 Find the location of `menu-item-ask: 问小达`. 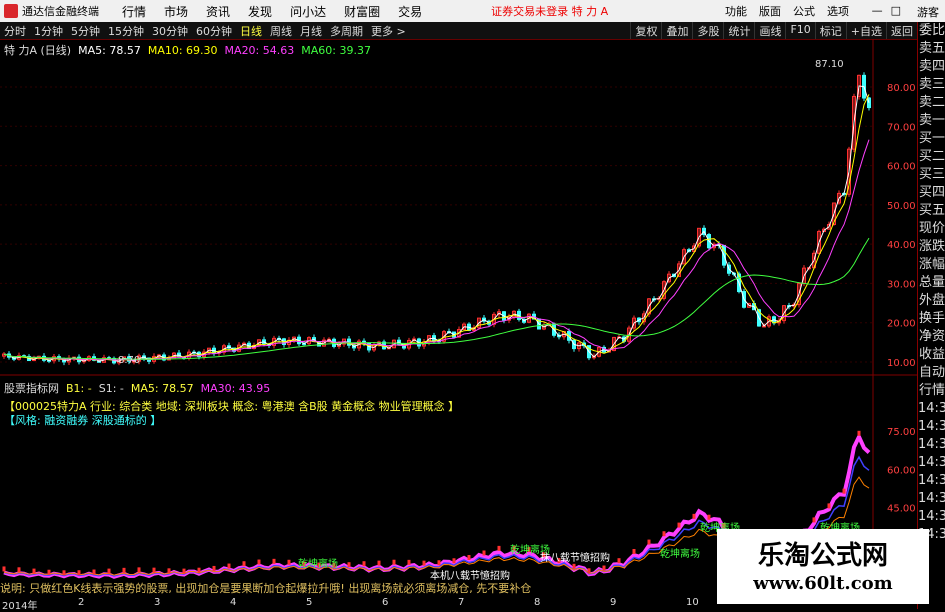

menu-item-ask: 问小达 is located at coordinates (308, 11).